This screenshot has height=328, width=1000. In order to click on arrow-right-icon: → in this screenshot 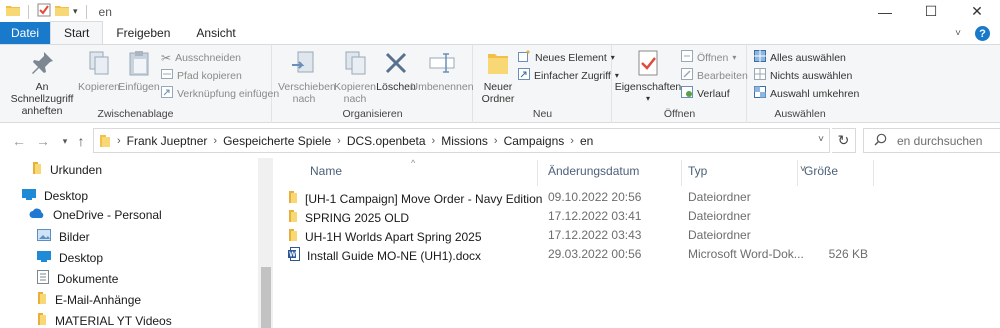, I will do `click(43, 141)`.